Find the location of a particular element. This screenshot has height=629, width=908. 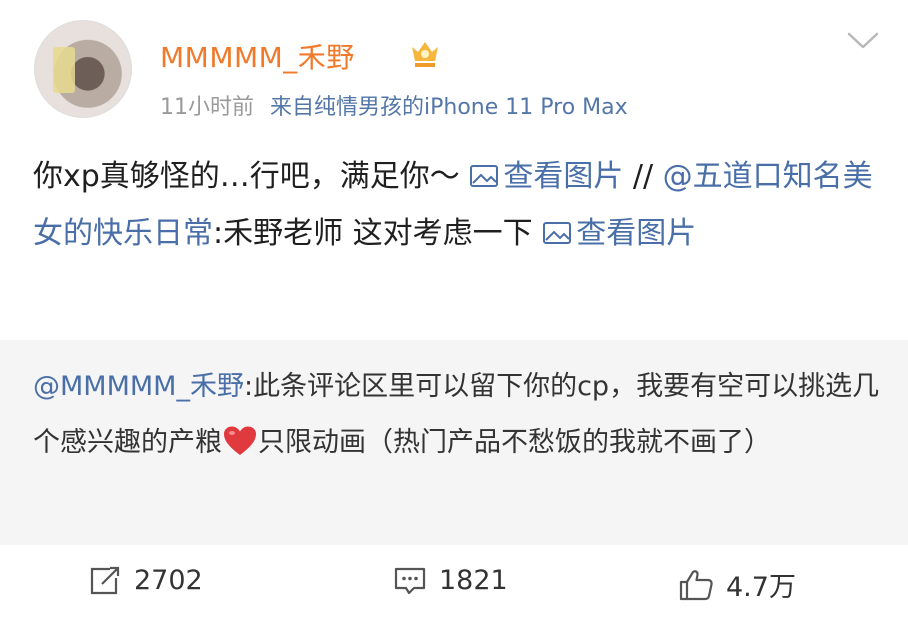

comment-count: 1821 is located at coordinates (473, 580).